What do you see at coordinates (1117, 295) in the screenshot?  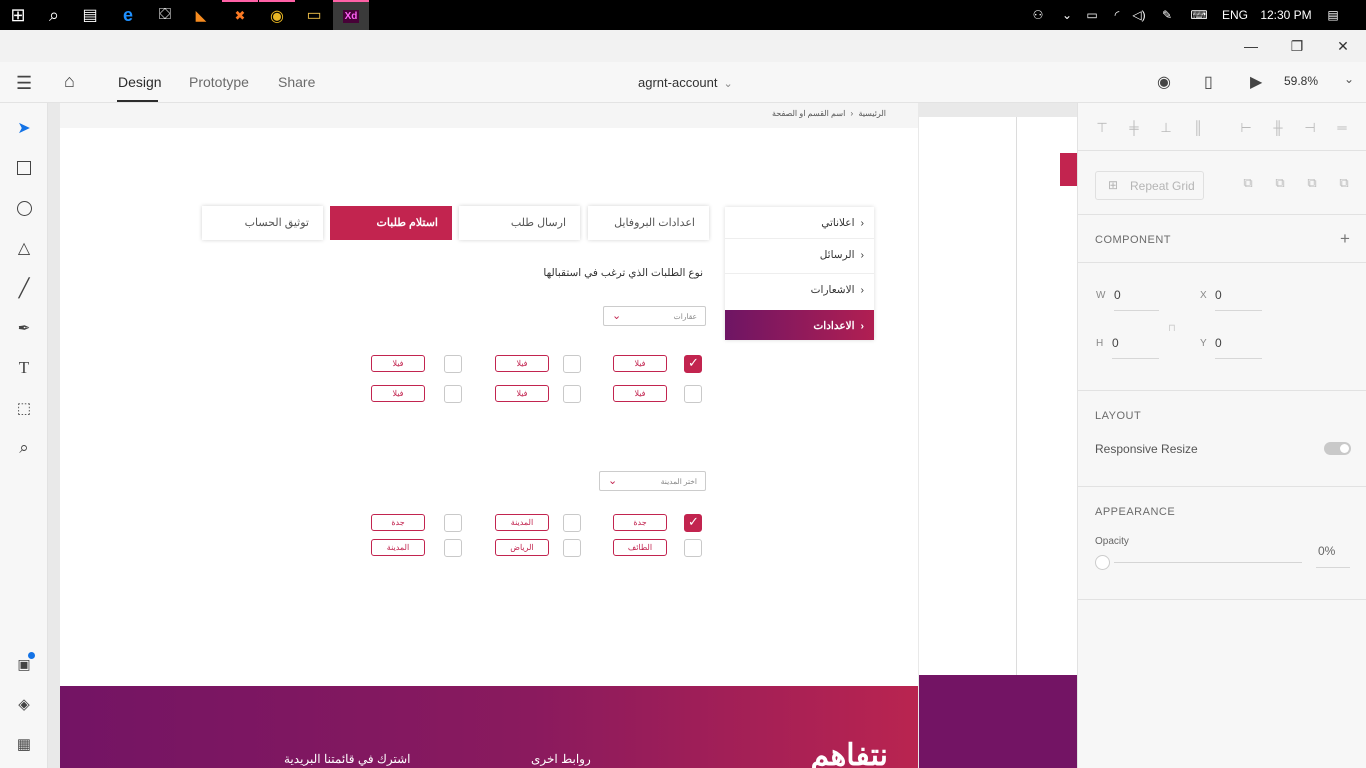 I see `width-field: 0` at bounding box center [1117, 295].